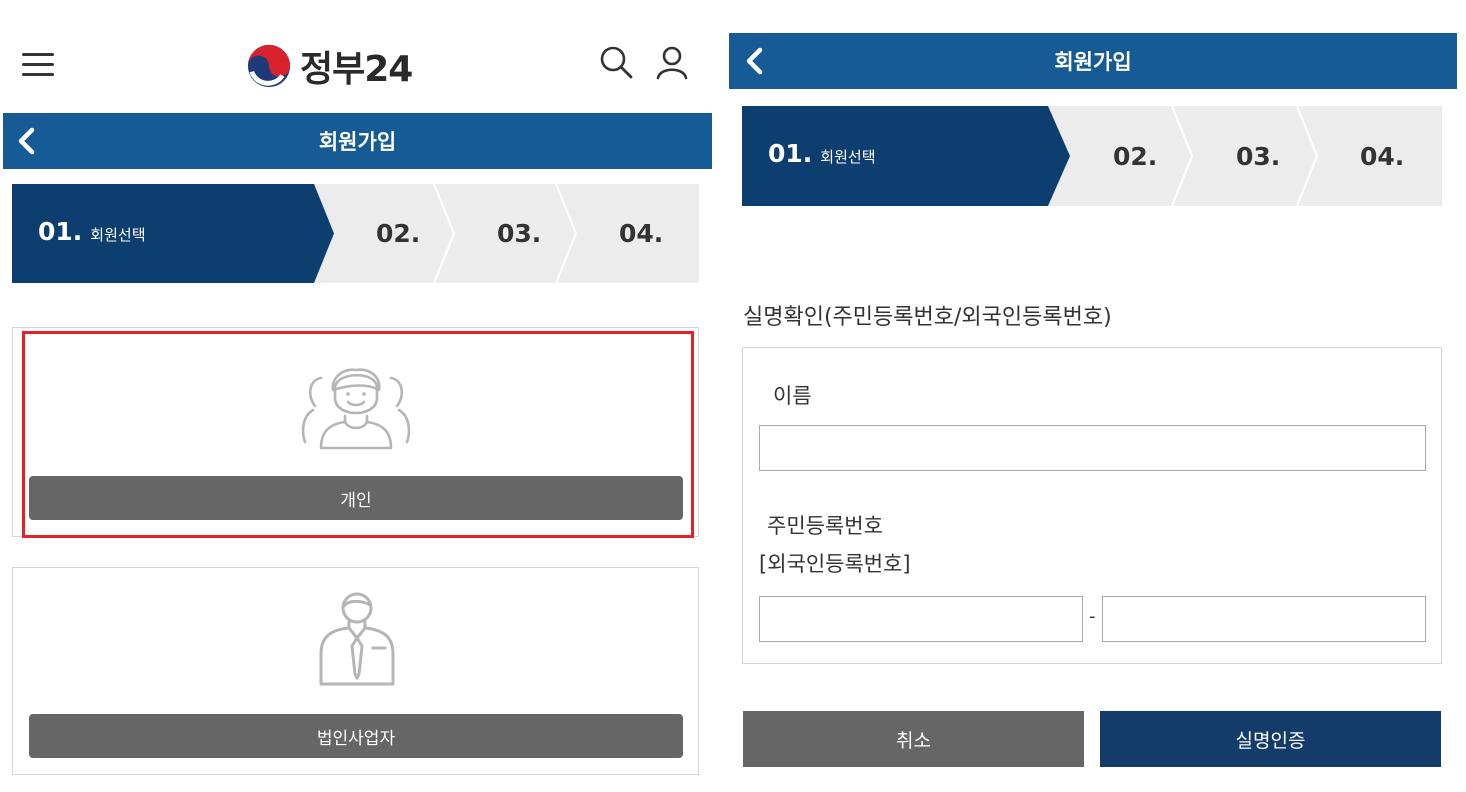  I want to click on user-icon, so click(672, 62).